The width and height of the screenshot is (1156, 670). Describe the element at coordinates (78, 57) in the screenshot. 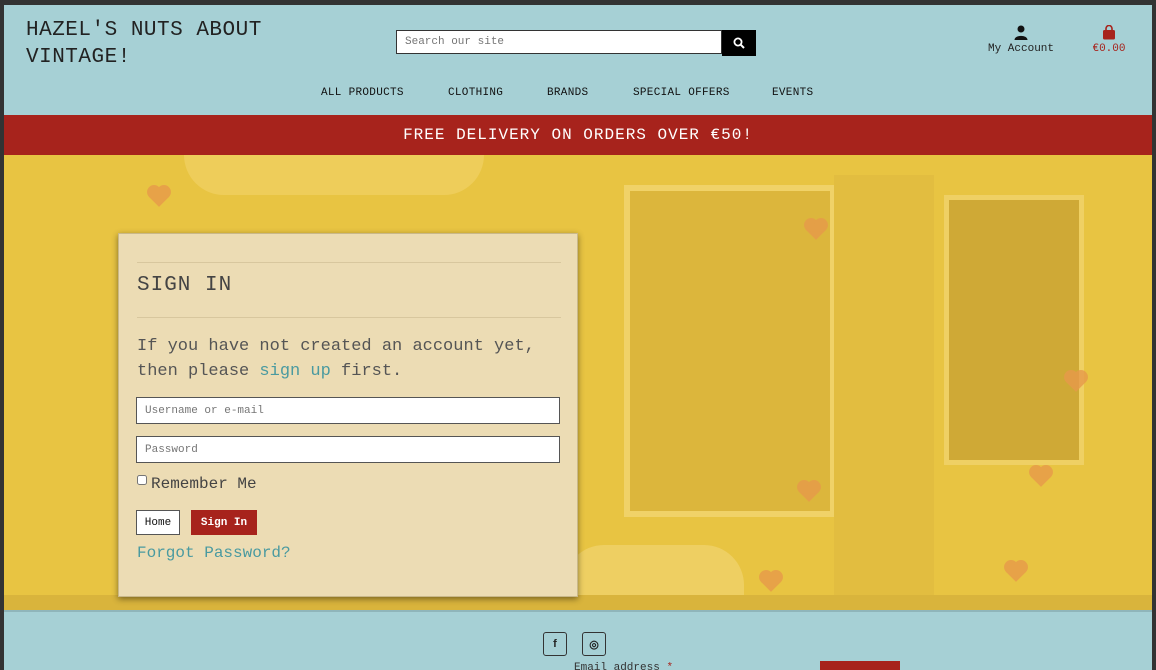

I see `logo-line-2: VINTAGE!` at that location.